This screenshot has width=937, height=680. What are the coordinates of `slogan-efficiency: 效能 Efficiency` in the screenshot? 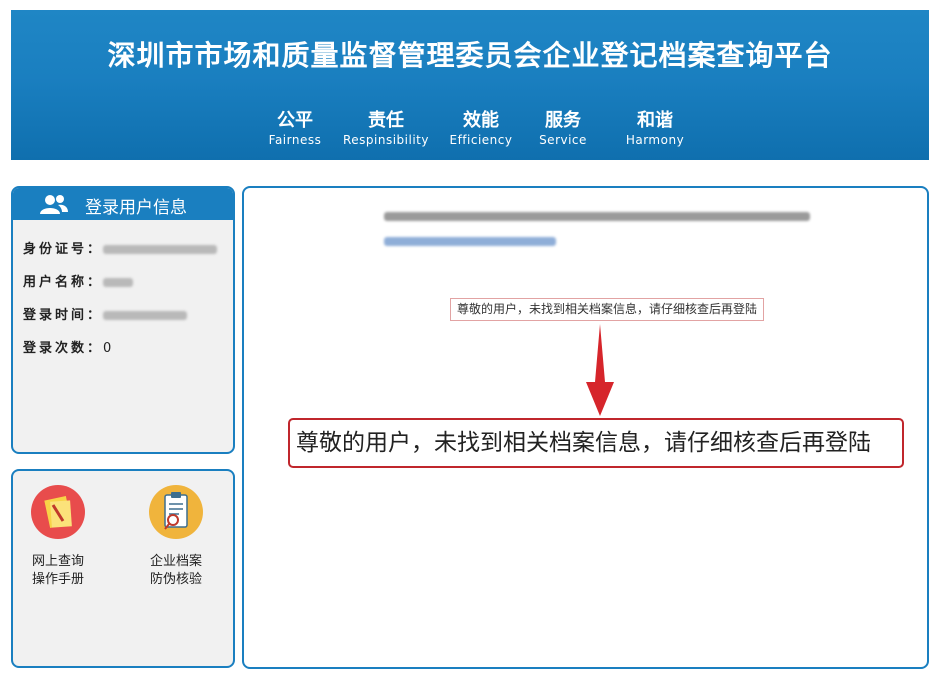 It's located at (481, 129).